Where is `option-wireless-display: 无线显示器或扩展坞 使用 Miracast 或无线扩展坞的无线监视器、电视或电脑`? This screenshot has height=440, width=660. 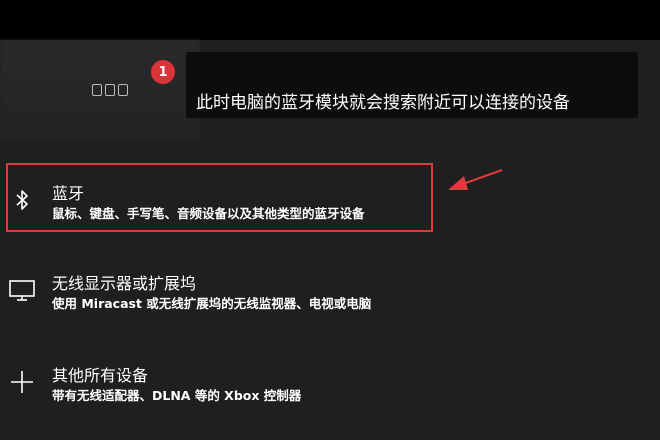 option-wireless-display: 无线显示器或扩展坞 使用 Miracast 或无线扩展坞的无线监视器、电视或电脑 is located at coordinates (330, 300).